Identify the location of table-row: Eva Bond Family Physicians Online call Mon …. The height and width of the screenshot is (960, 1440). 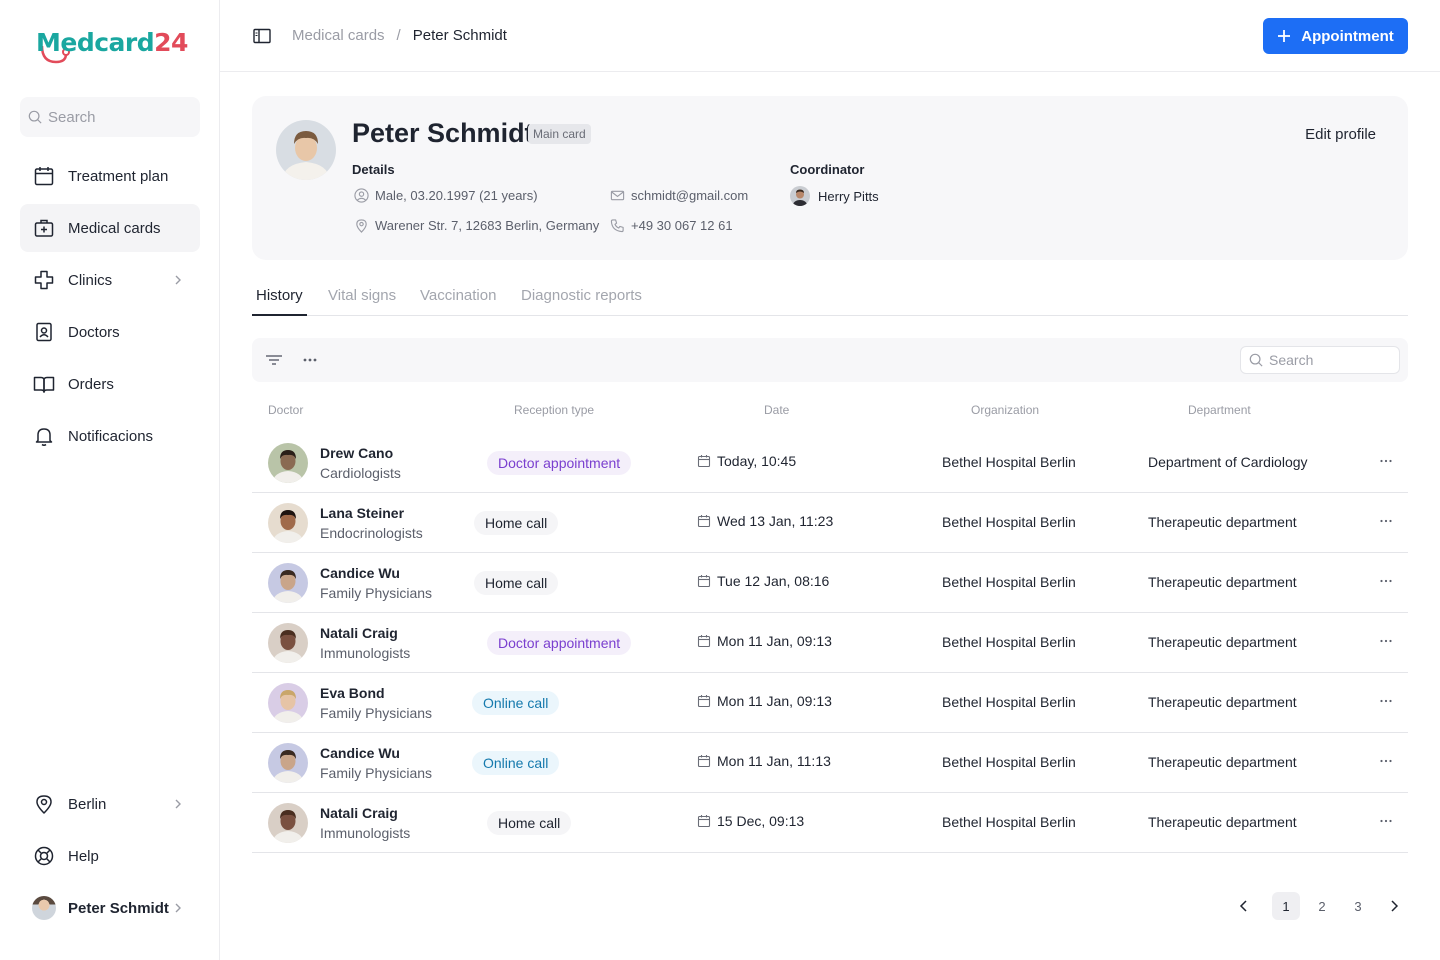
(830, 703).